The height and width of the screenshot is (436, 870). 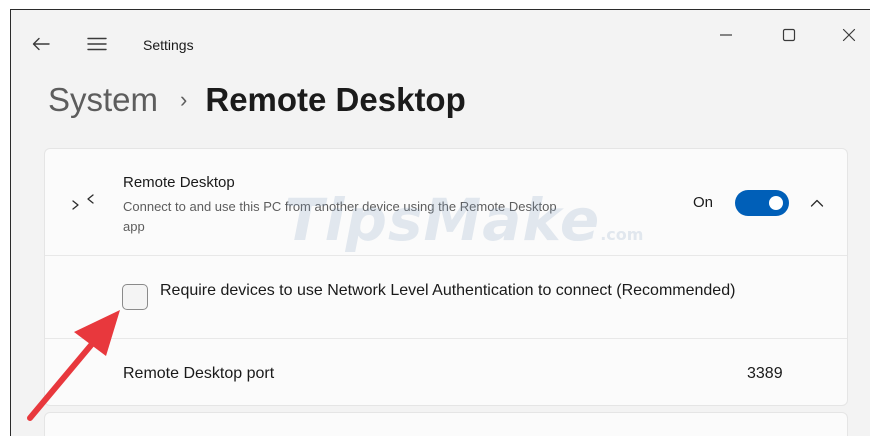 What do you see at coordinates (762, 203) in the screenshot?
I see `remote-desktop-toggle` at bounding box center [762, 203].